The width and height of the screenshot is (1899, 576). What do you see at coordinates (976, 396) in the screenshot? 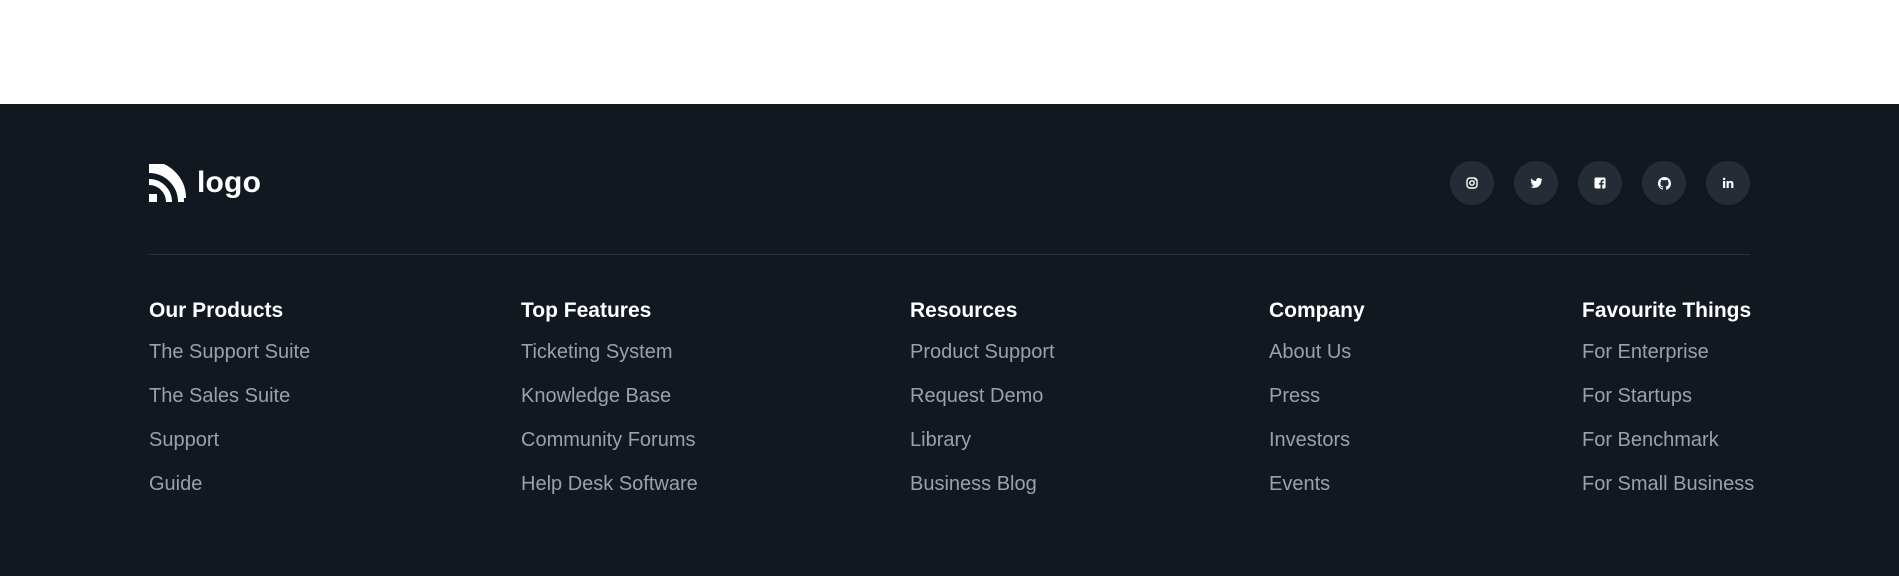
I see `footer-link: Request Demo` at bounding box center [976, 396].